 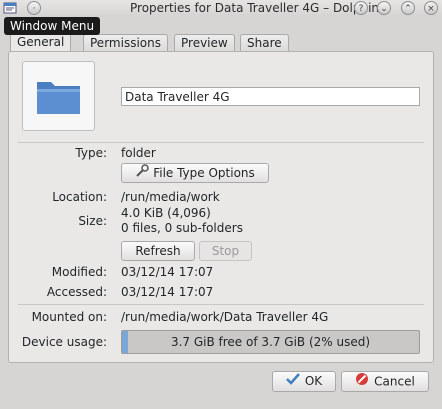 I want to click on cancel-button: Cancel, so click(x=385, y=381).